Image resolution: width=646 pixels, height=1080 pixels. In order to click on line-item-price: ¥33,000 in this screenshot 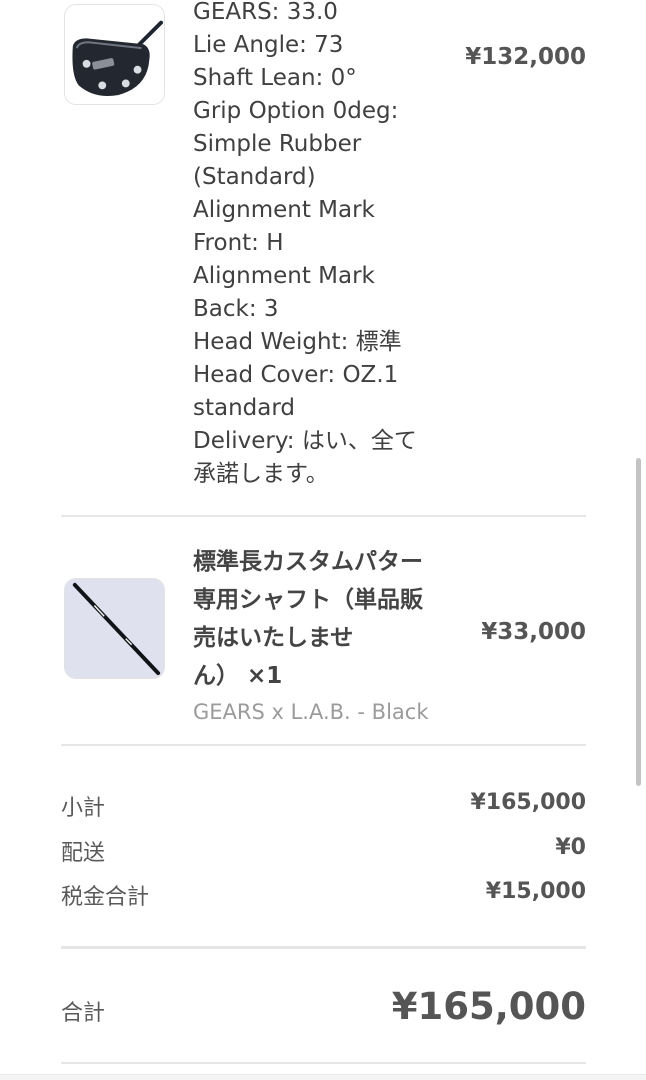, I will do `click(533, 632)`.